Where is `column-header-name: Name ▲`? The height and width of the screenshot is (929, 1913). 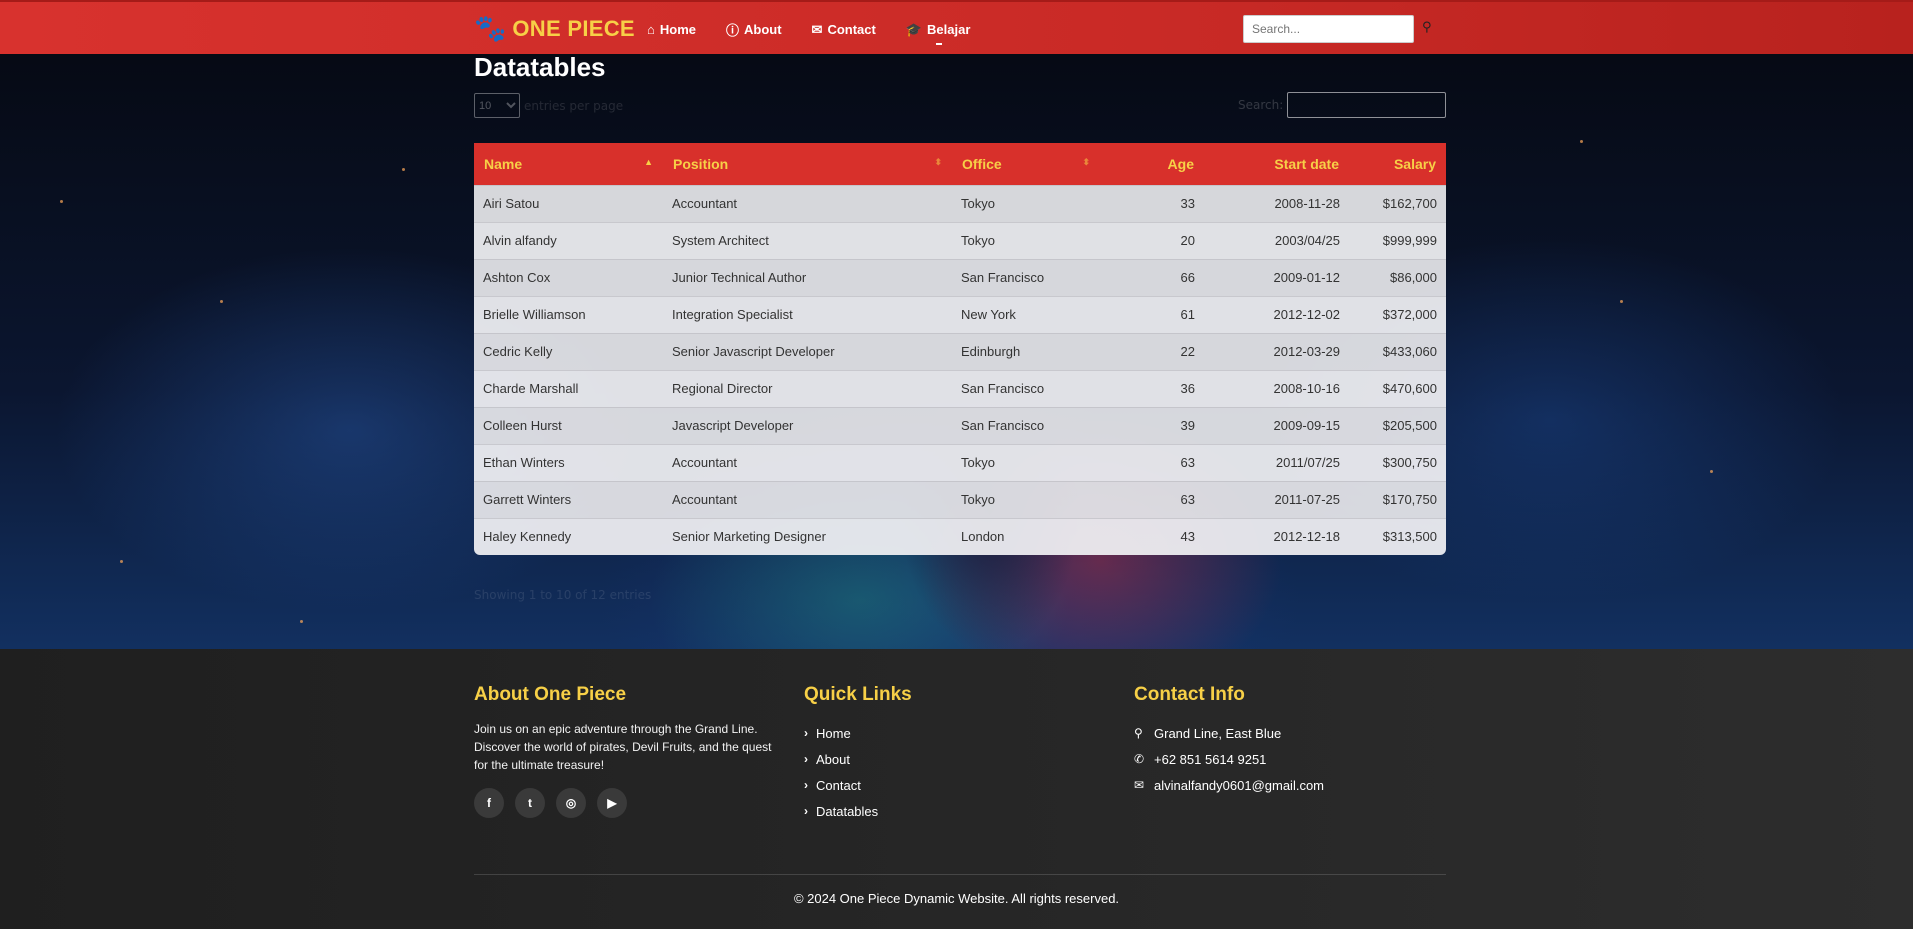
column-header-name: Name ▲ is located at coordinates (568, 164).